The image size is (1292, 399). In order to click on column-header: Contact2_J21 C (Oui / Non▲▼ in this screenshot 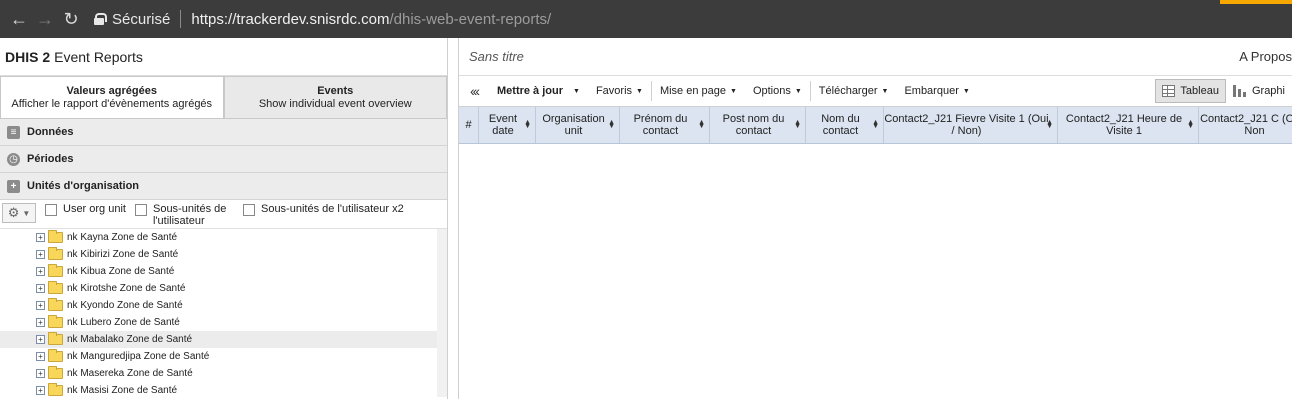, I will do `click(1245, 125)`.